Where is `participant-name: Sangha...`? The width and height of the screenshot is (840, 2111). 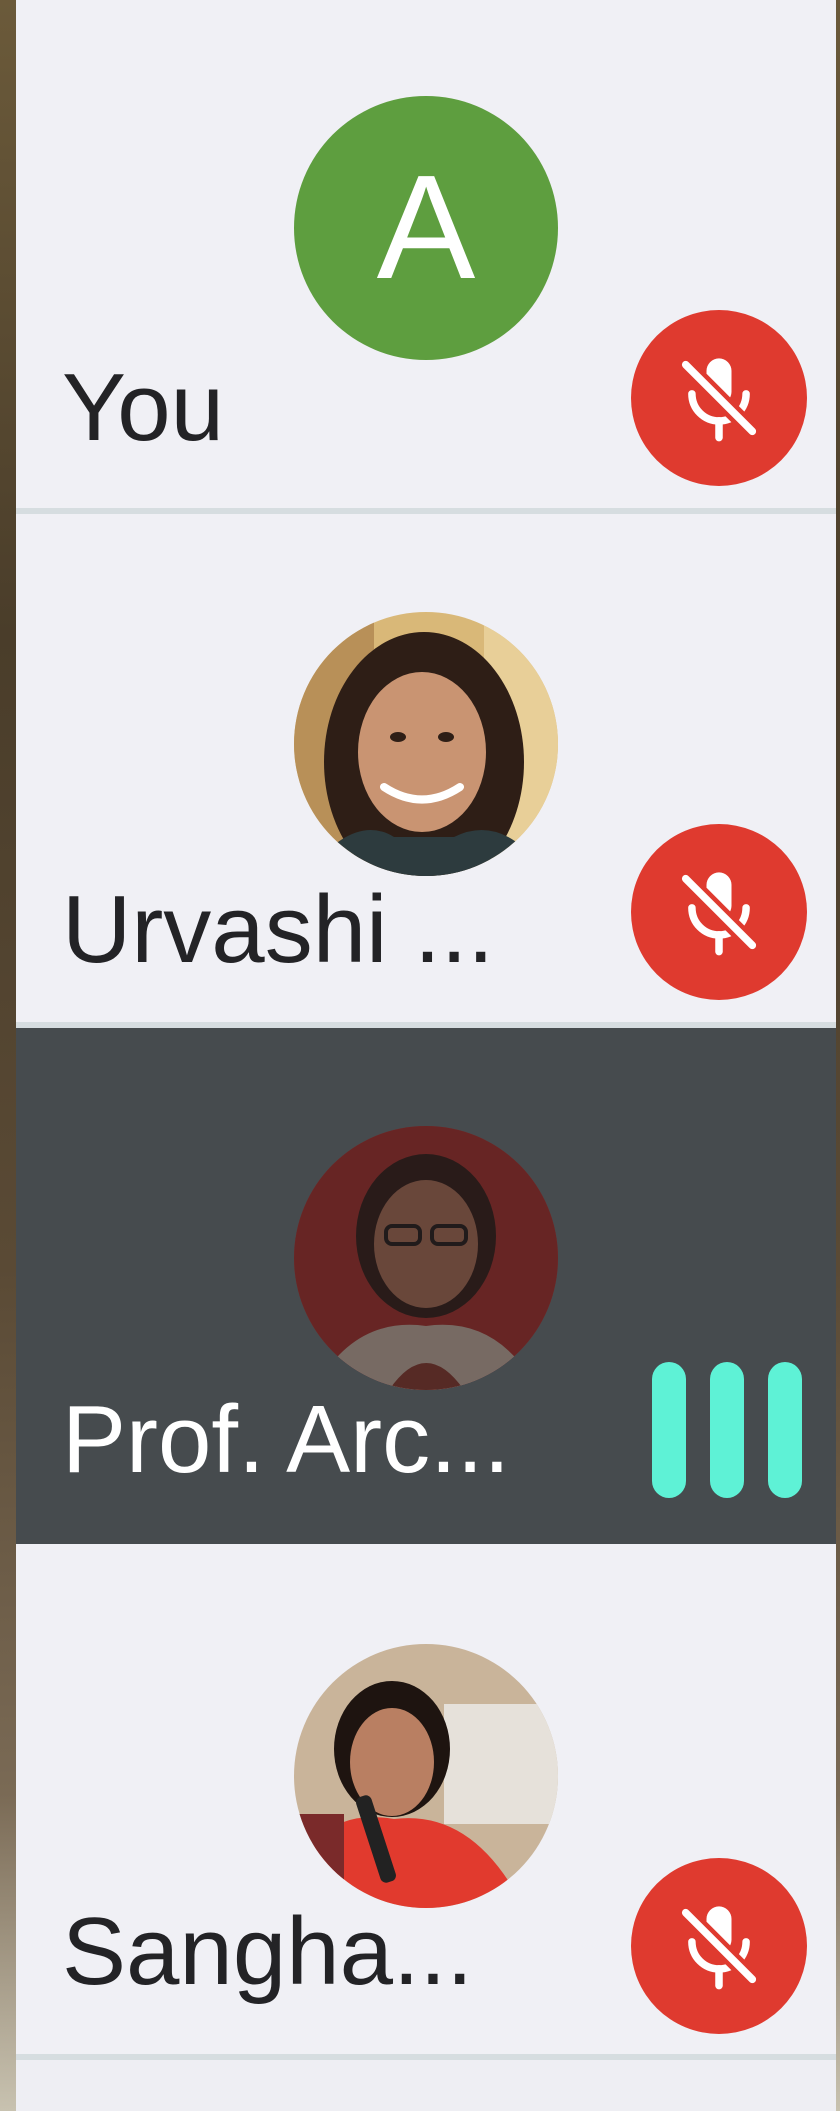 participant-name: Sangha... is located at coordinates (267, 1951).